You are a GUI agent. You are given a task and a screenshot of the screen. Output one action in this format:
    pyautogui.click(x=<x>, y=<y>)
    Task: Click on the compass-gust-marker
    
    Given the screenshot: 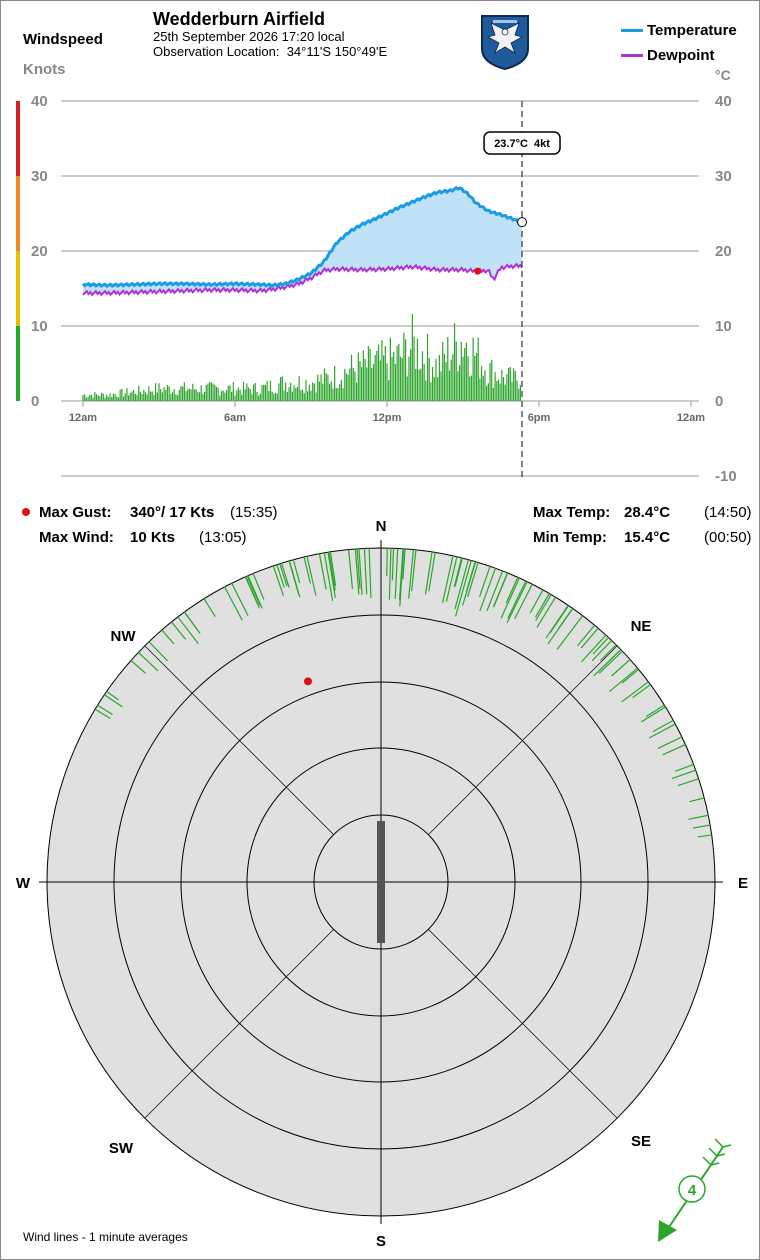 What is the action you would take?
    pyautogui.click(x=307, y=681)
    